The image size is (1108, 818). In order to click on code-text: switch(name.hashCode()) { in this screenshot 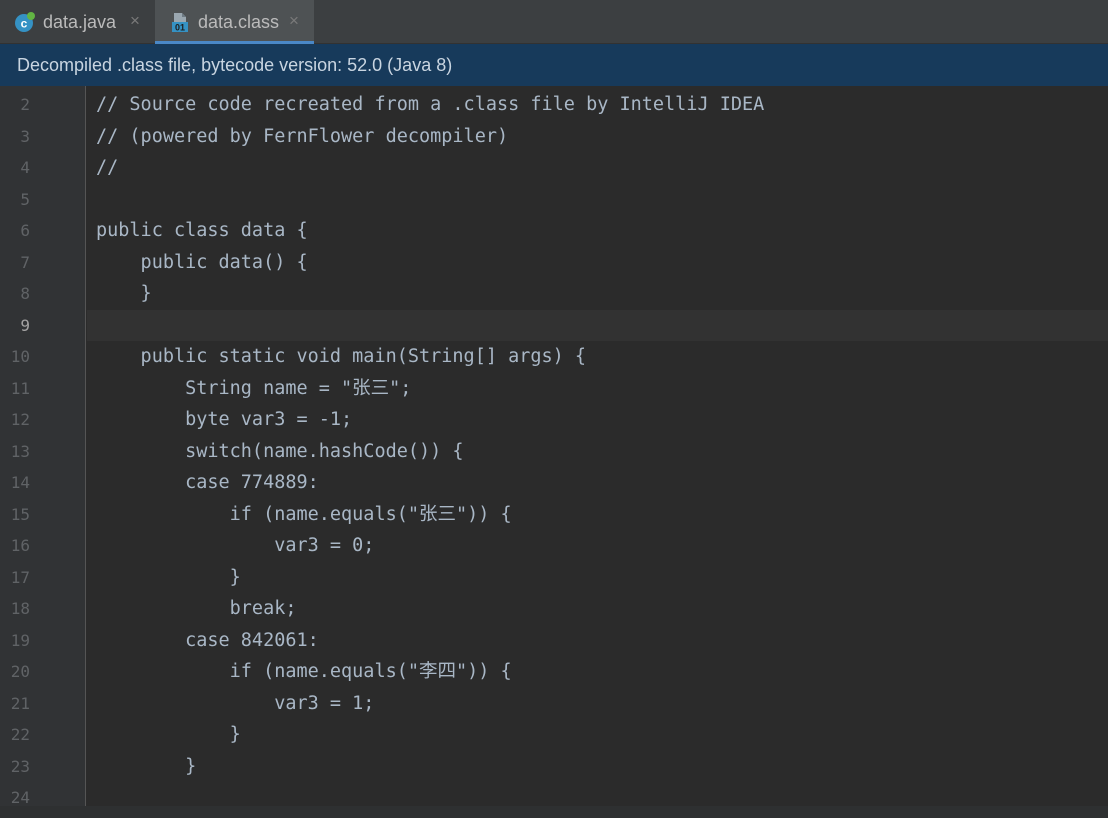, I will do `click(280, 451)`.